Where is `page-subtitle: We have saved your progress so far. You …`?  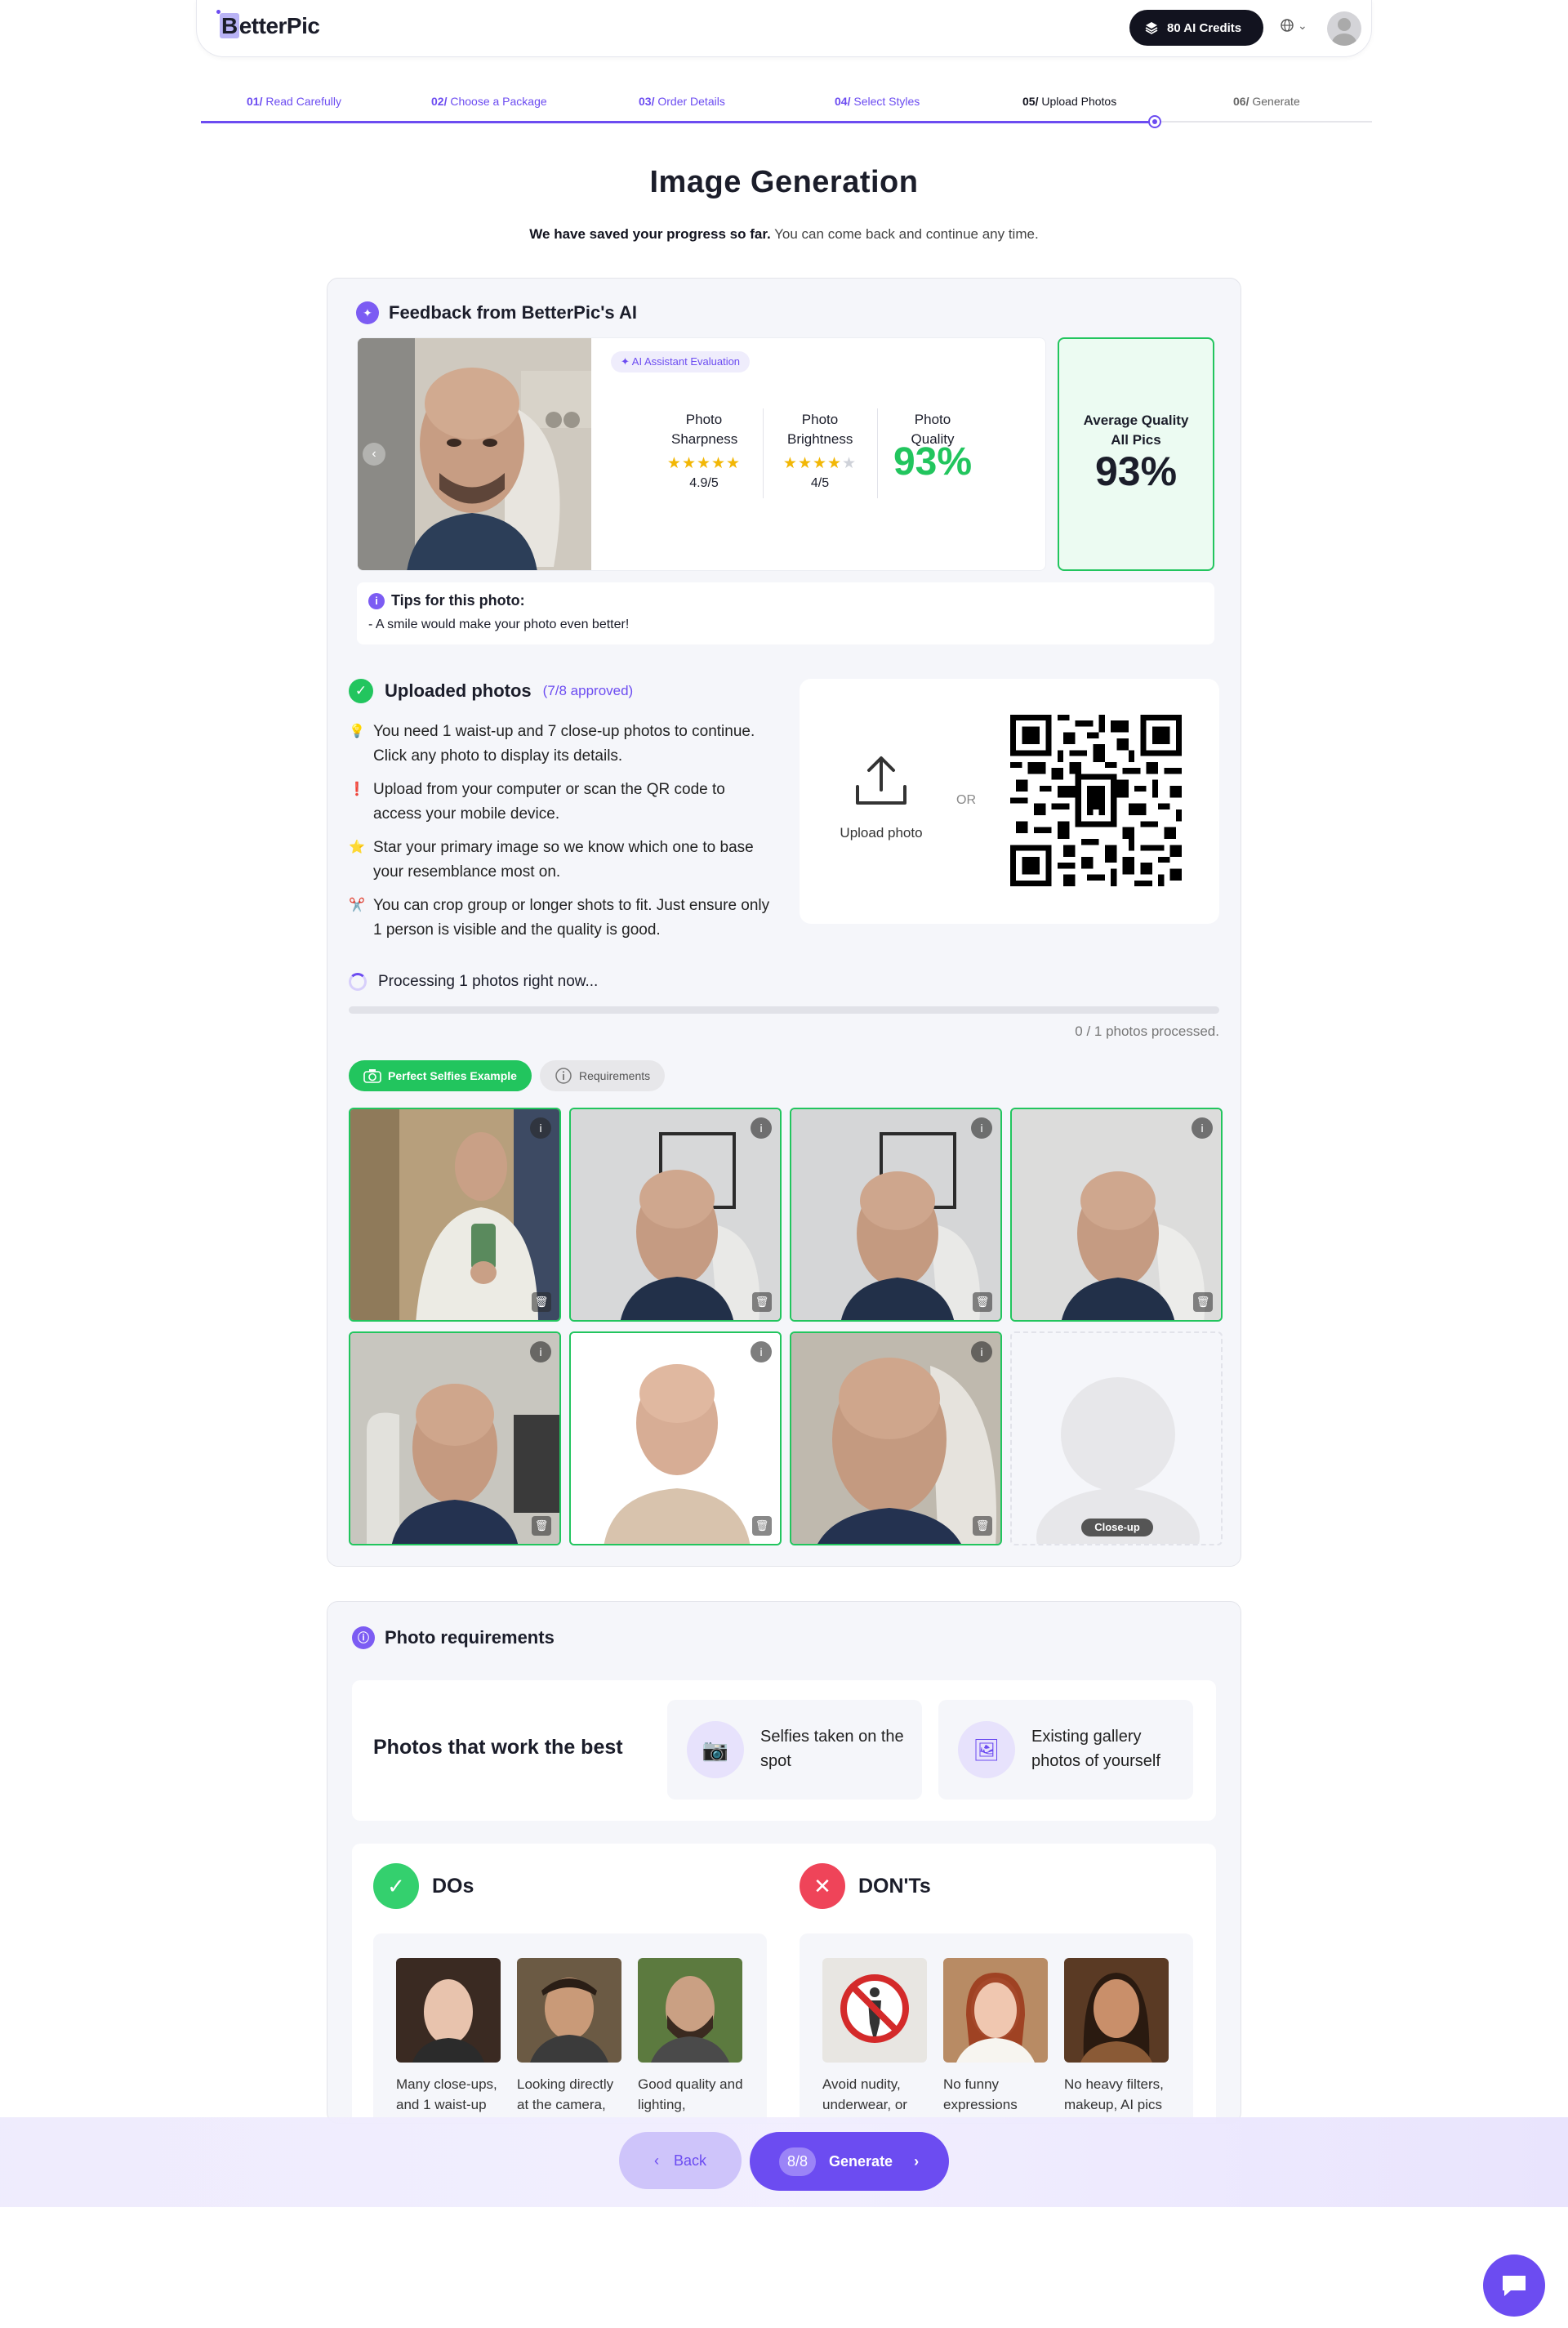 page-subtitle: We have saved your progress so far. You … is located at coordinates (784, 234).